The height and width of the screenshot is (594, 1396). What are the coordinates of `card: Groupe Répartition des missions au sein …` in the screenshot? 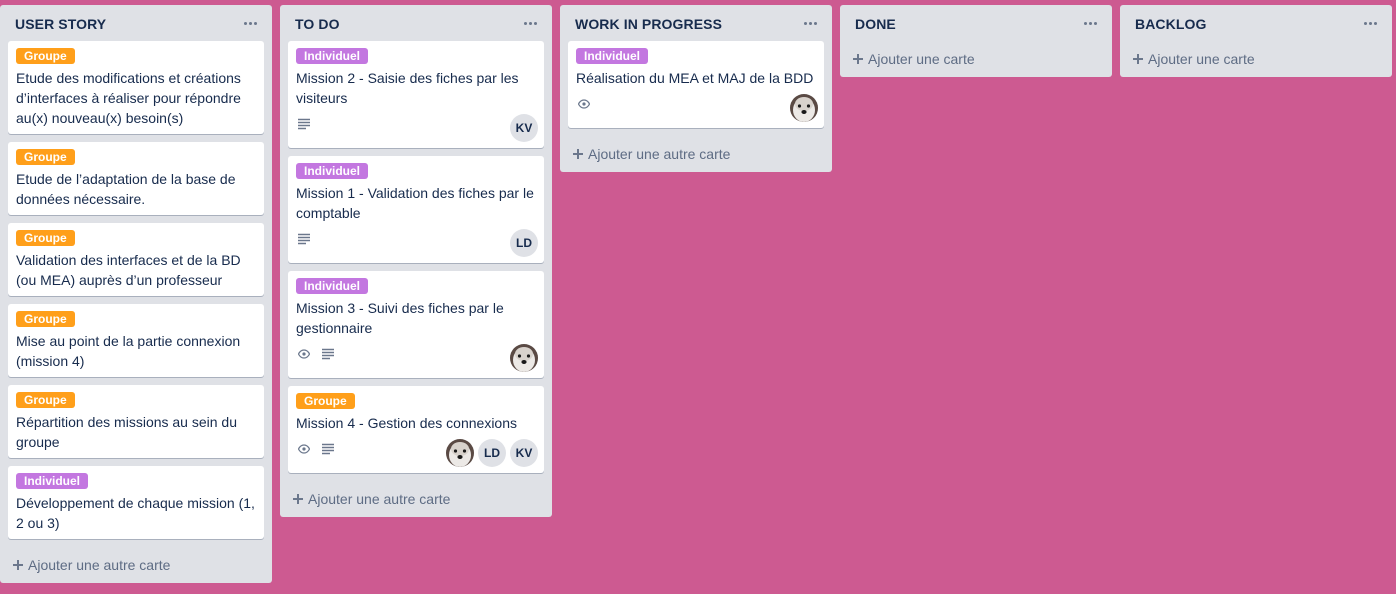 It's located at (136, 421).